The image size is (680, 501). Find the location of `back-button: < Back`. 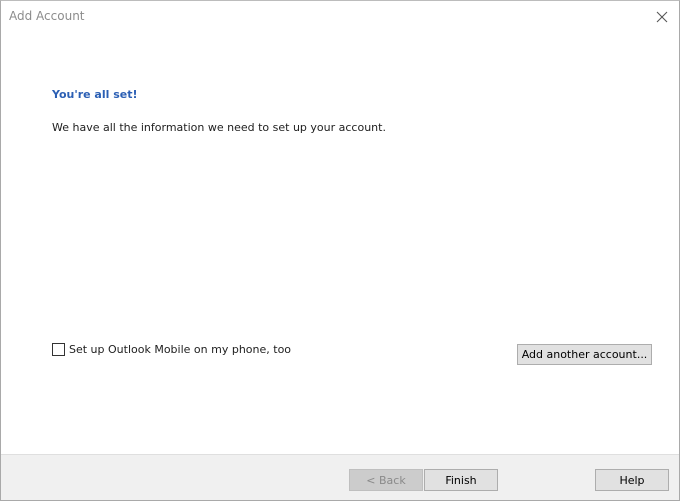

back-button: < Back is located at coordinates (386, 480).